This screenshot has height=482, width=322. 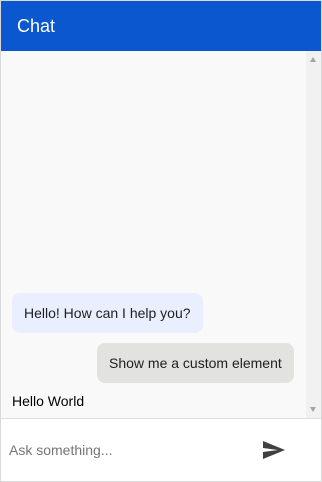 I want to click on send-button, so click(x=274, y=450).